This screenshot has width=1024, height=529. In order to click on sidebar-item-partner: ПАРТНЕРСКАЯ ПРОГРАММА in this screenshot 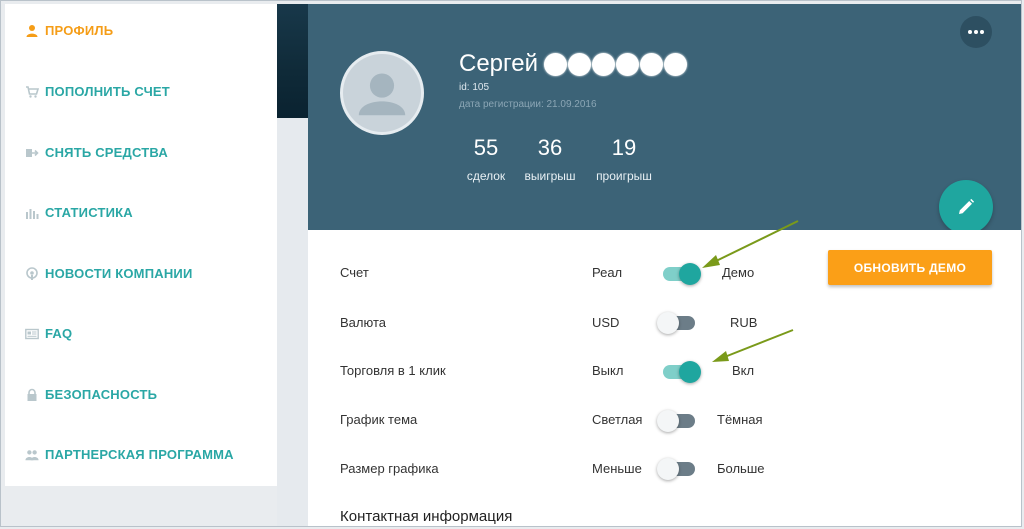, I will do `click(129, 454)`.